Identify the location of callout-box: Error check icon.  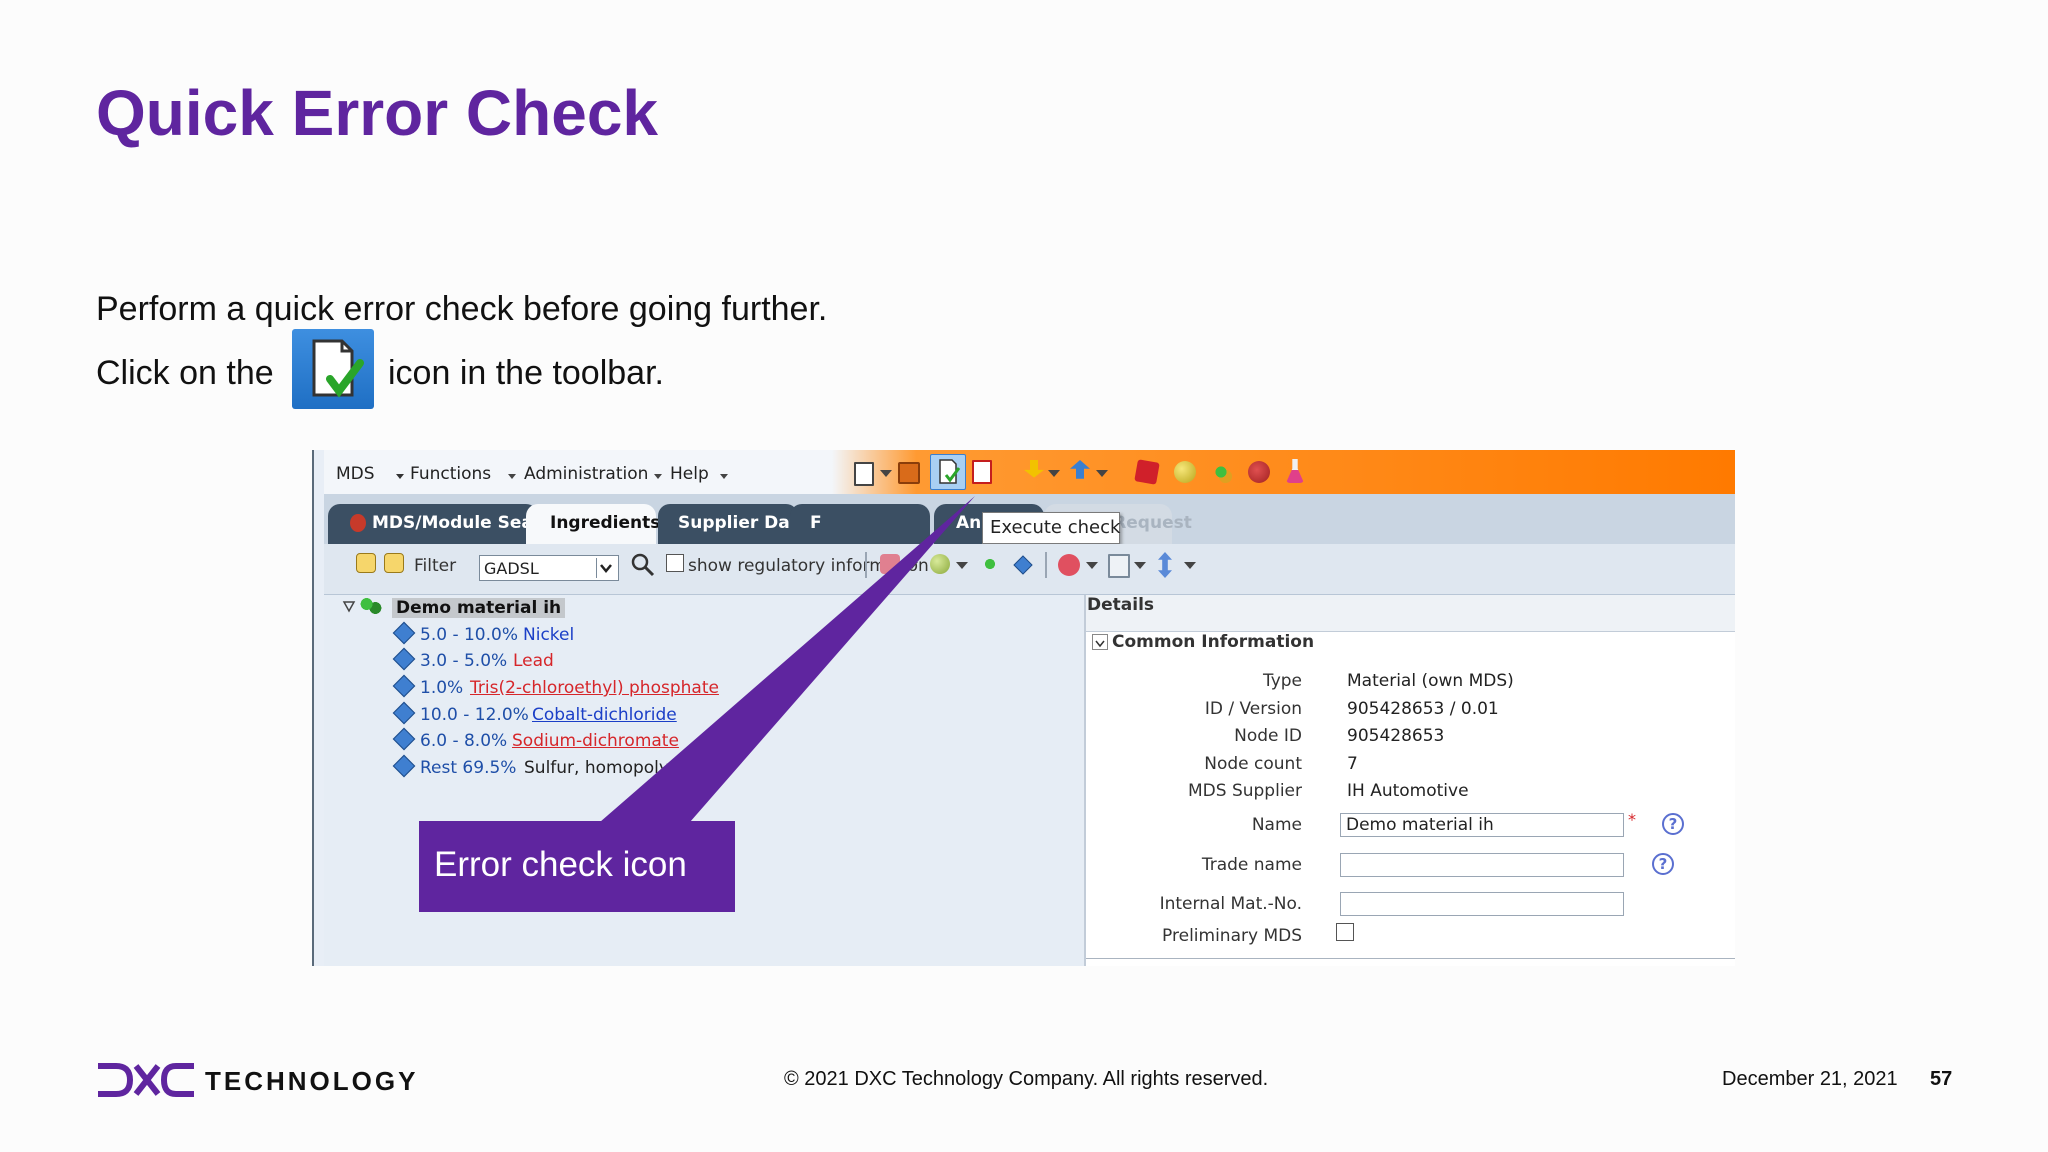
(577, 866).